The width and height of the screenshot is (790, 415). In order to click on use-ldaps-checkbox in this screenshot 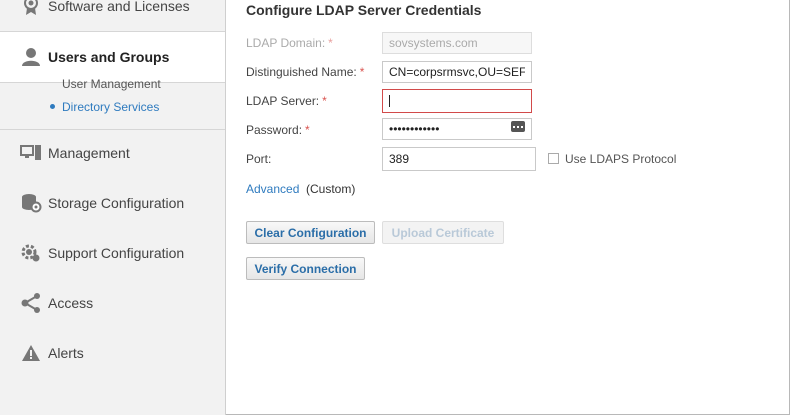, I will do `click(553, 158)`.